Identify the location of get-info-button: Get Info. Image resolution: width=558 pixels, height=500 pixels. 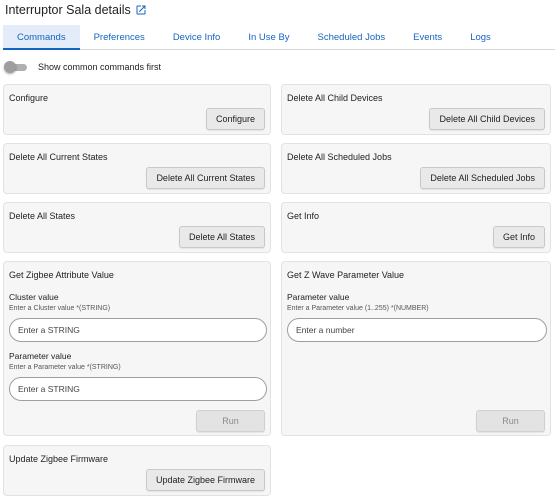
(518, 237).